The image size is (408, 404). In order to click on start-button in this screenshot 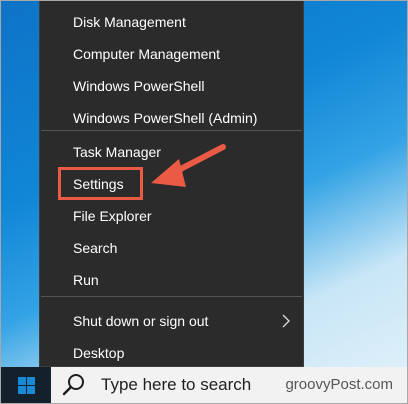, I will do `click(26, 385)`.